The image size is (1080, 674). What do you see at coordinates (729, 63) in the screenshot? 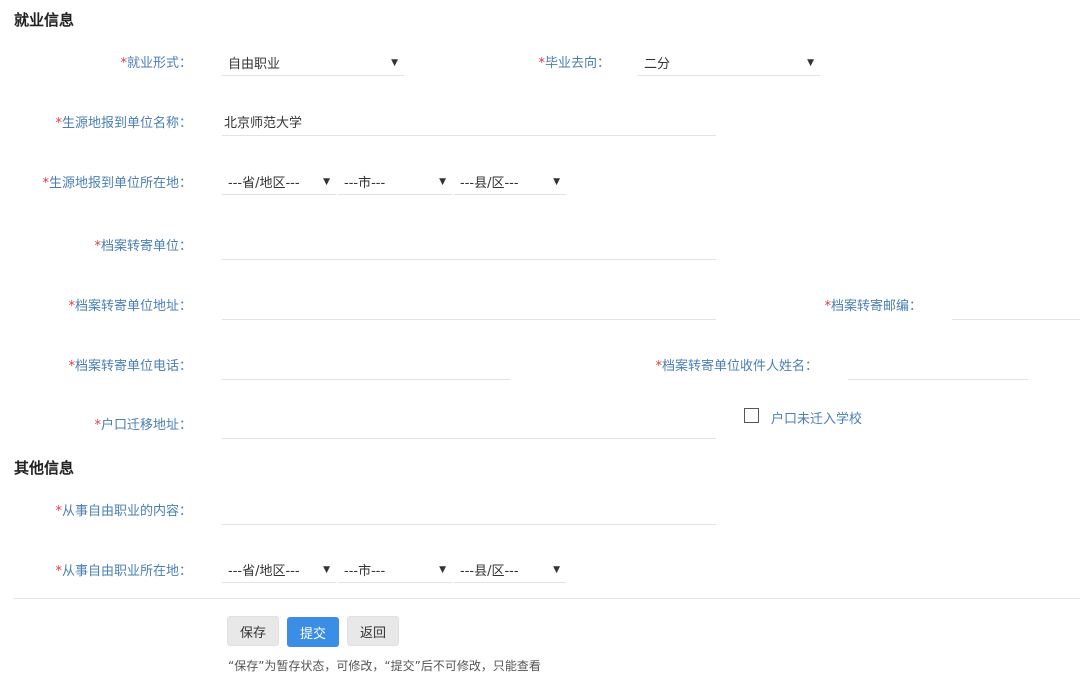
I see `graduation-destination-select: 二分 ▼` at bounding box center [729, 63].